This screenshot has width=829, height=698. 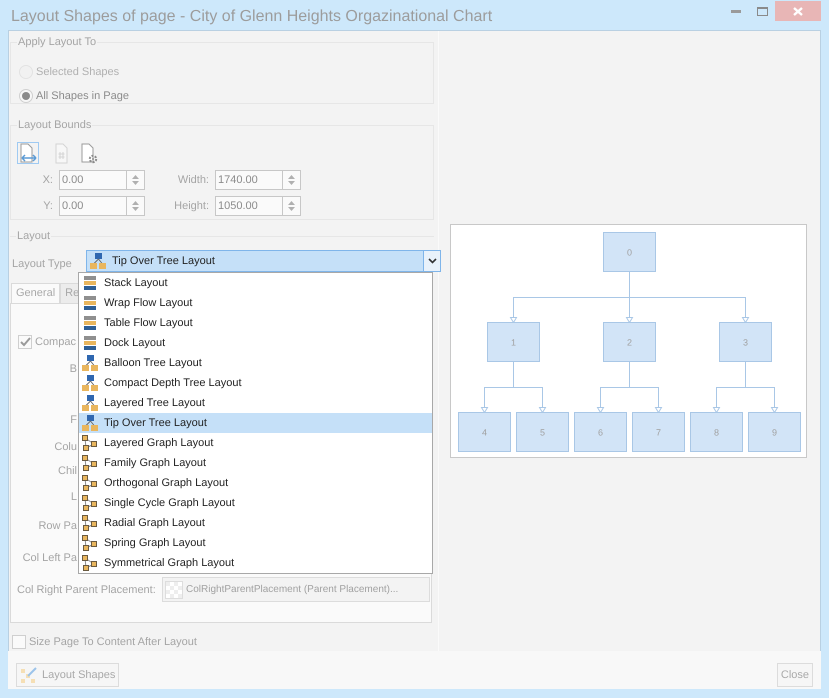 I want to click on dropdown-item: Layered Tree Layout, so click(x=255, y=403).